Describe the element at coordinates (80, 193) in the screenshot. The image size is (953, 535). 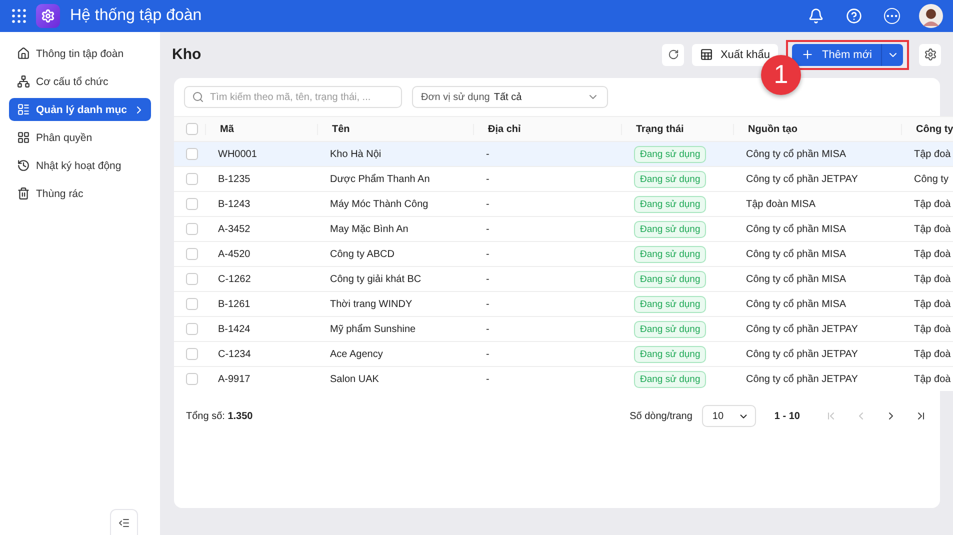
I see `sidebar-item: Thùng rác` at that location.